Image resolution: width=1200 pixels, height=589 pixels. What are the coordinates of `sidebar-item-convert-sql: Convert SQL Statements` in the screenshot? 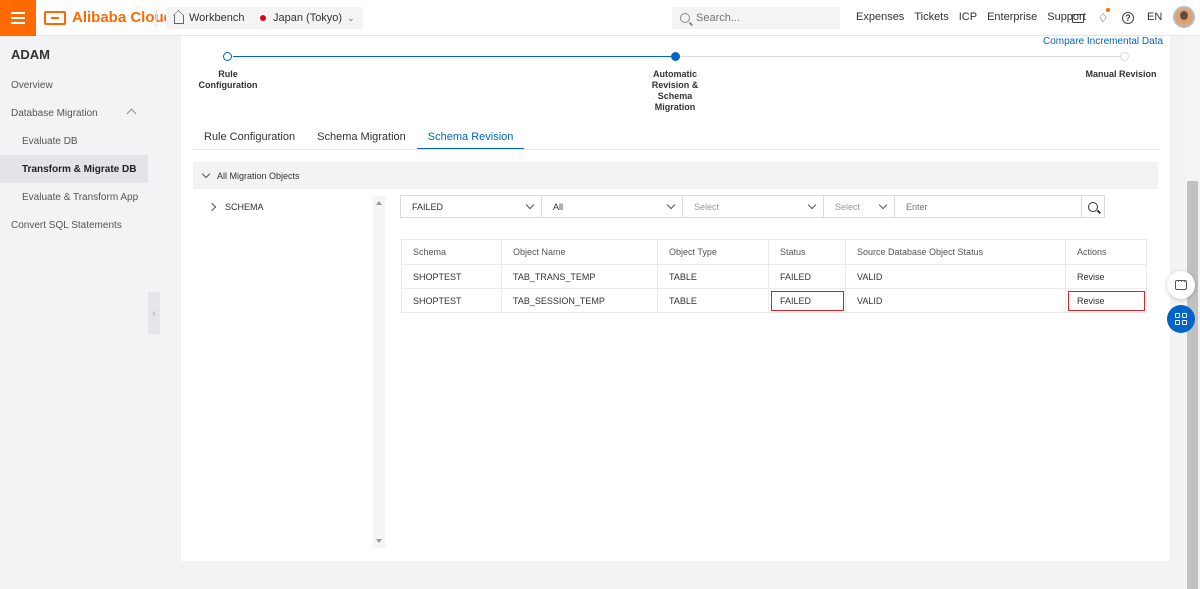 It's located at (74, 225).